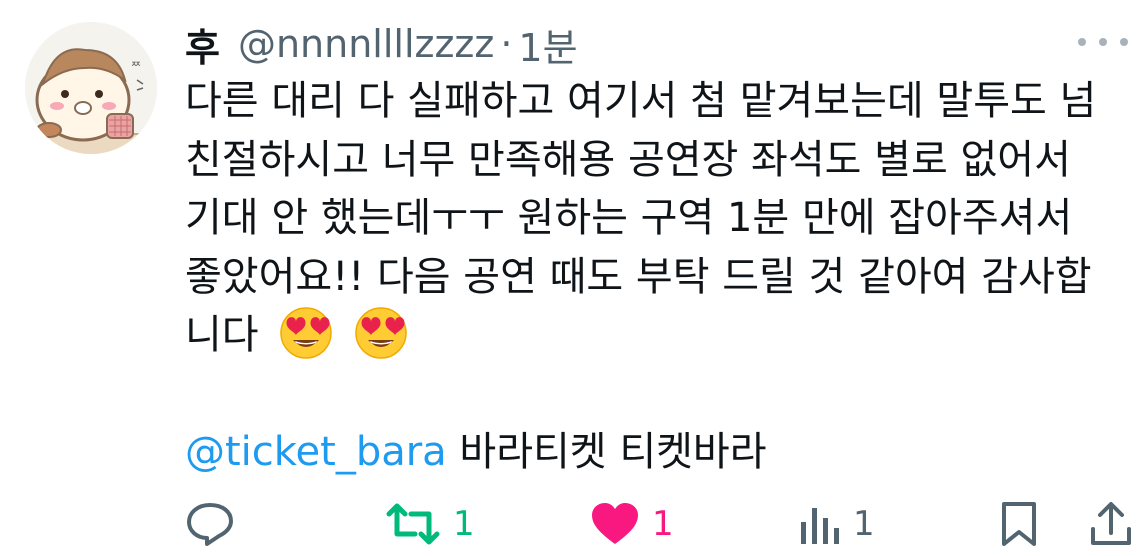 The image size is (1140, 556). I want to click on more-options-icon, so click(1103, 42).